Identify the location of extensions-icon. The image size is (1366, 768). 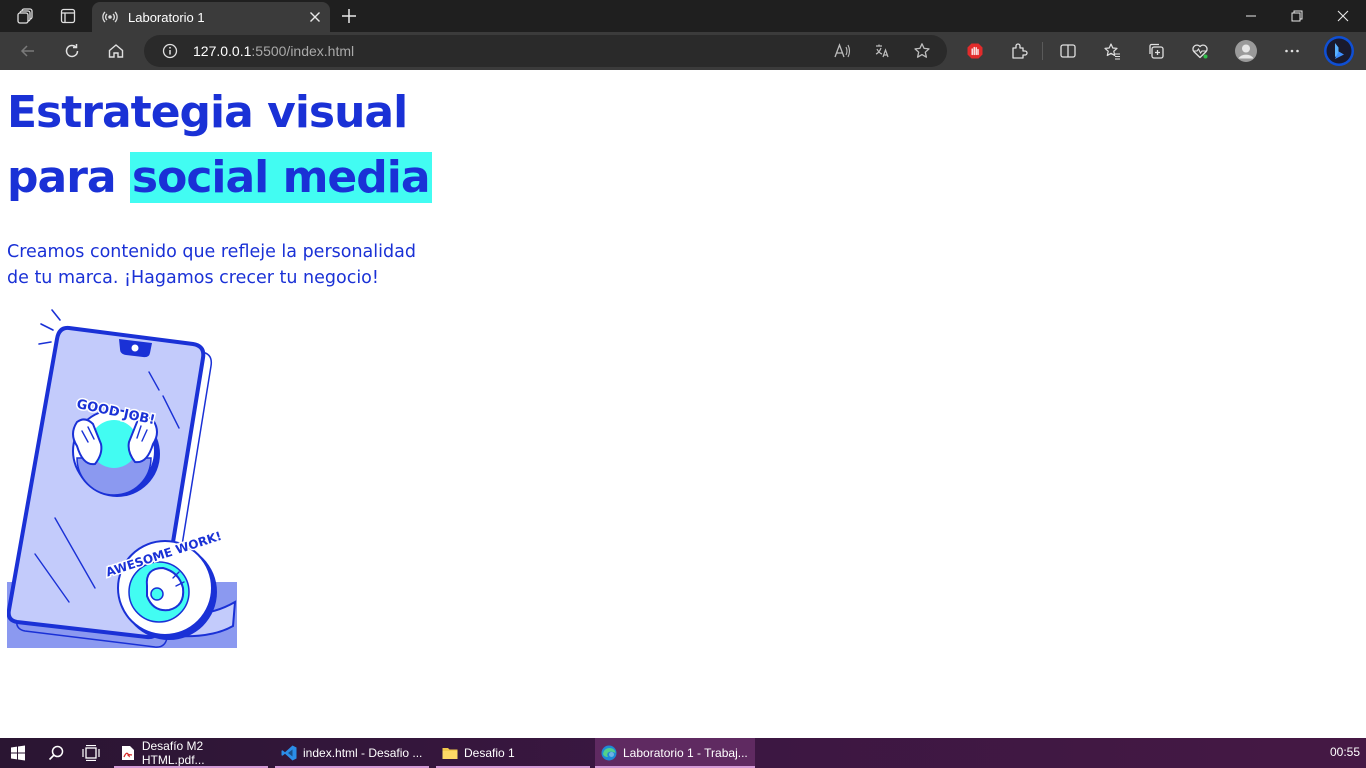
(1019, 51).